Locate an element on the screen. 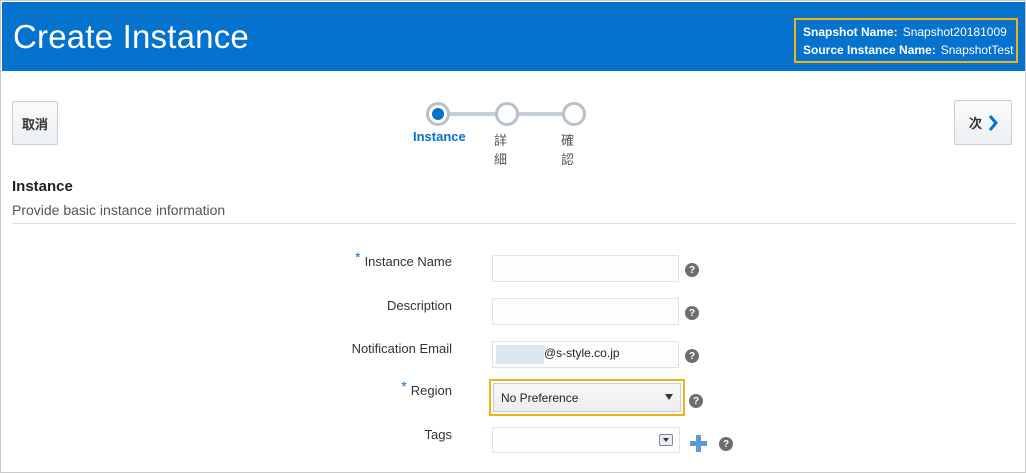 Image resolution: width=1026 pixels, height=473 pixels. train-step-instance-label: Instance is located at coordinates (439, 136).